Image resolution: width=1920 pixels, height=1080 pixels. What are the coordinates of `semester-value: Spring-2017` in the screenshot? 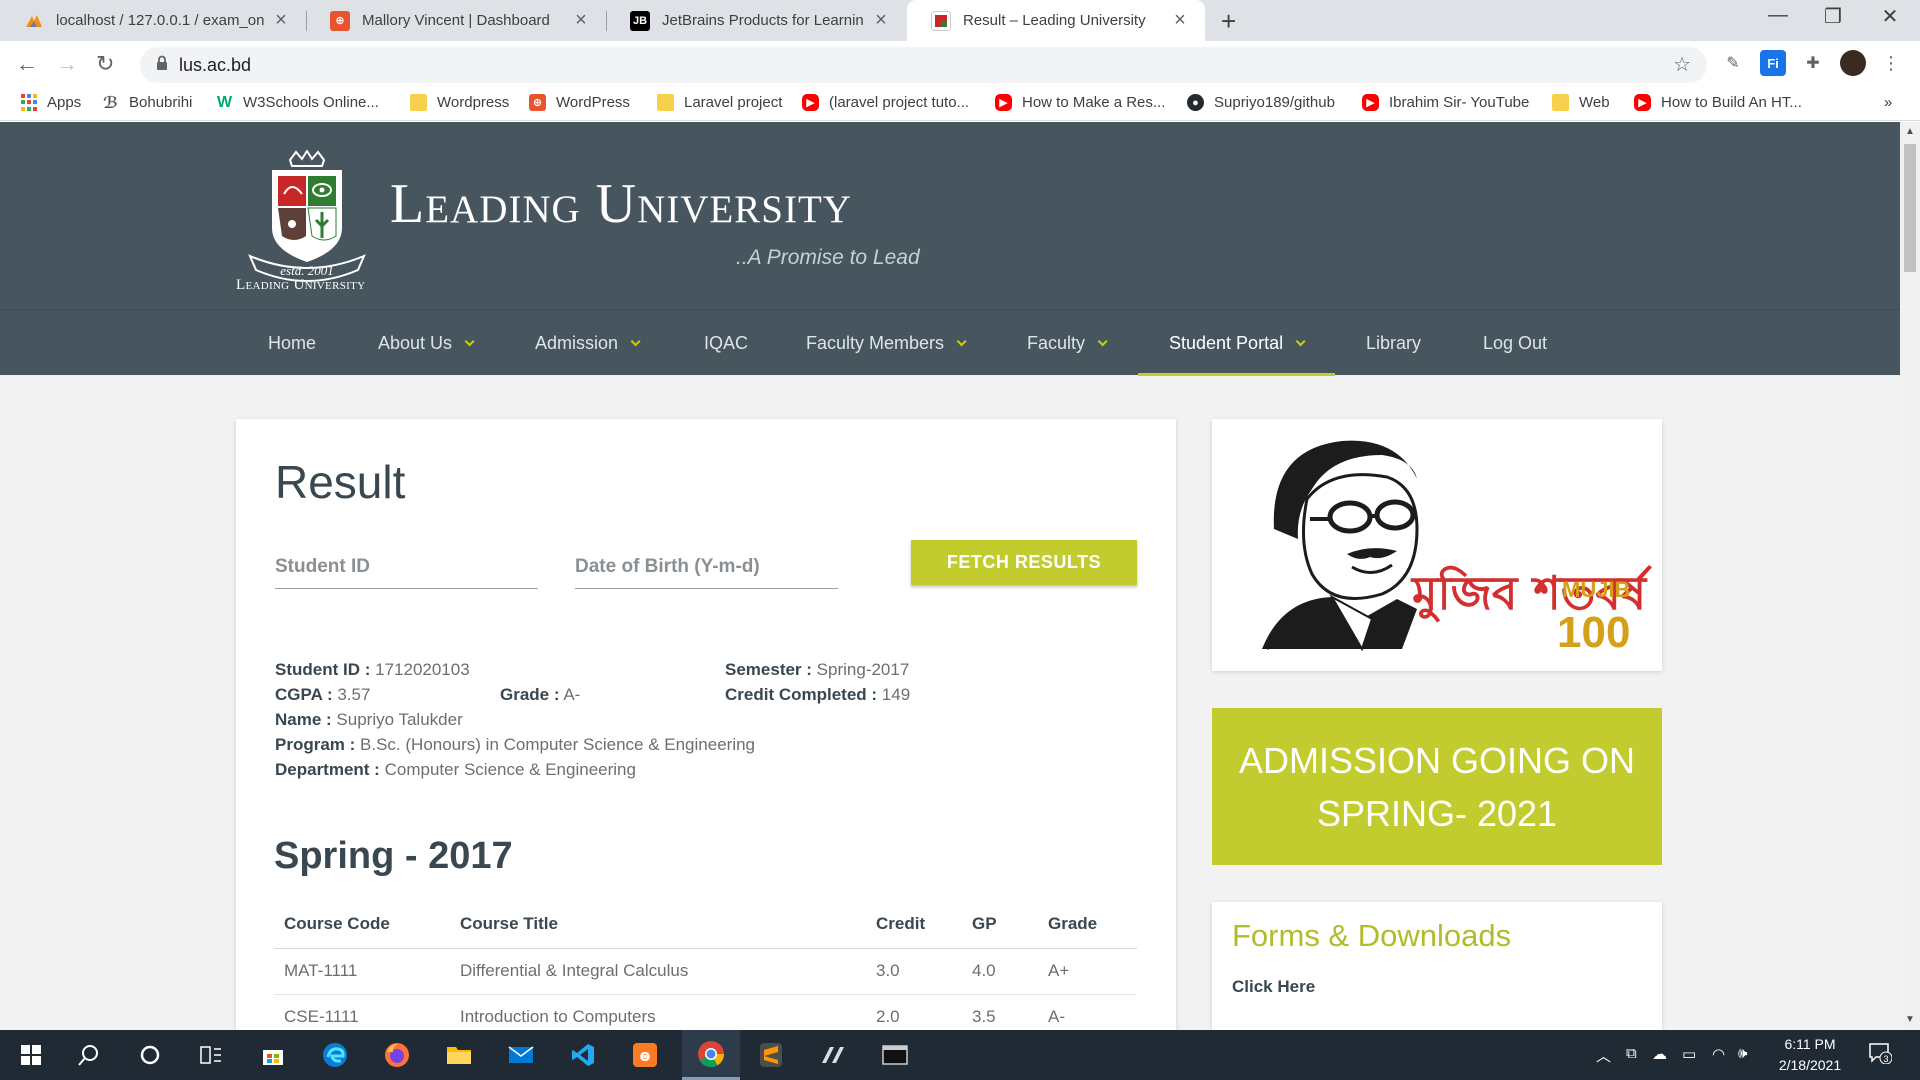 It's located at (863, 669).